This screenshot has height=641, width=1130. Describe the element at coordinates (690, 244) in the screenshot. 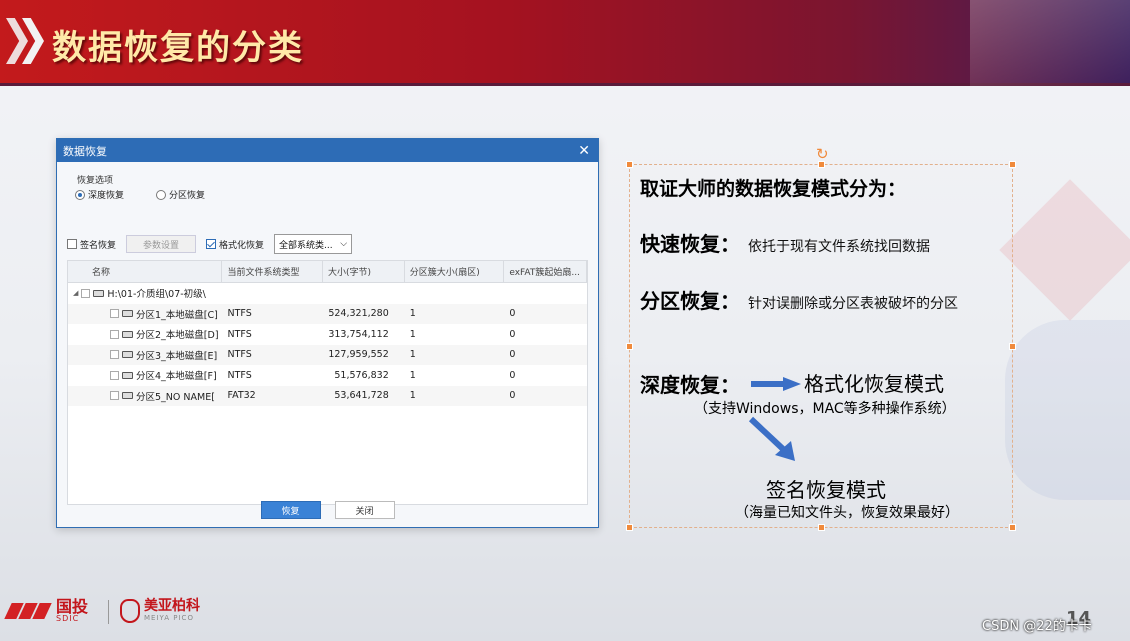

I see `quick-recovery-key: 快速恢复：` at that location.